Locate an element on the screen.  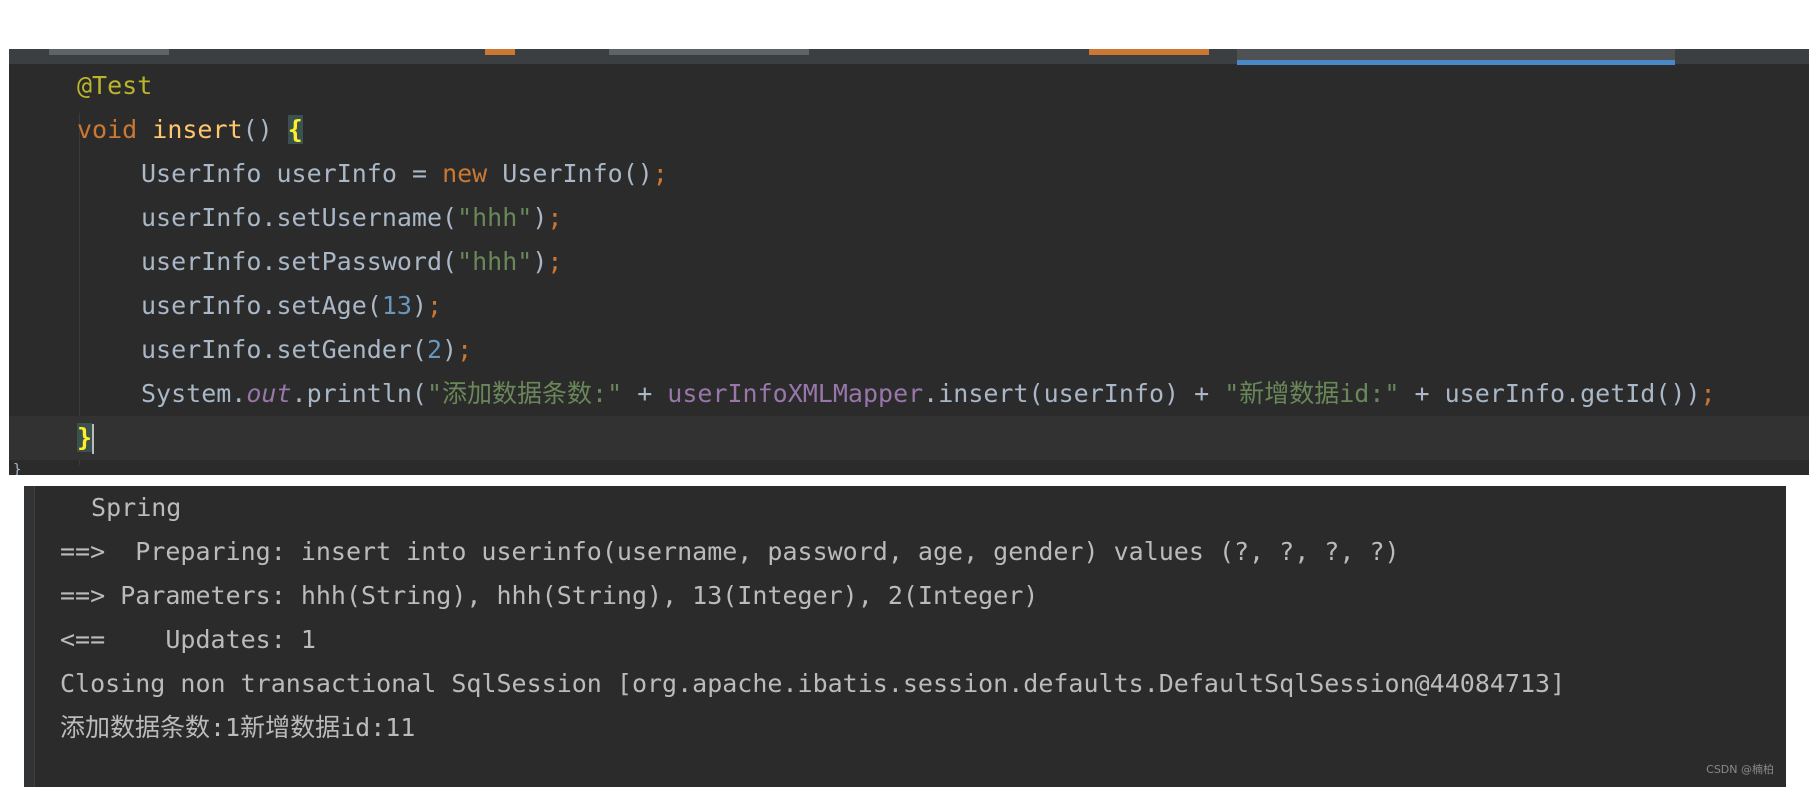
matched-close-brace: } is located at coordinates (85, 437).